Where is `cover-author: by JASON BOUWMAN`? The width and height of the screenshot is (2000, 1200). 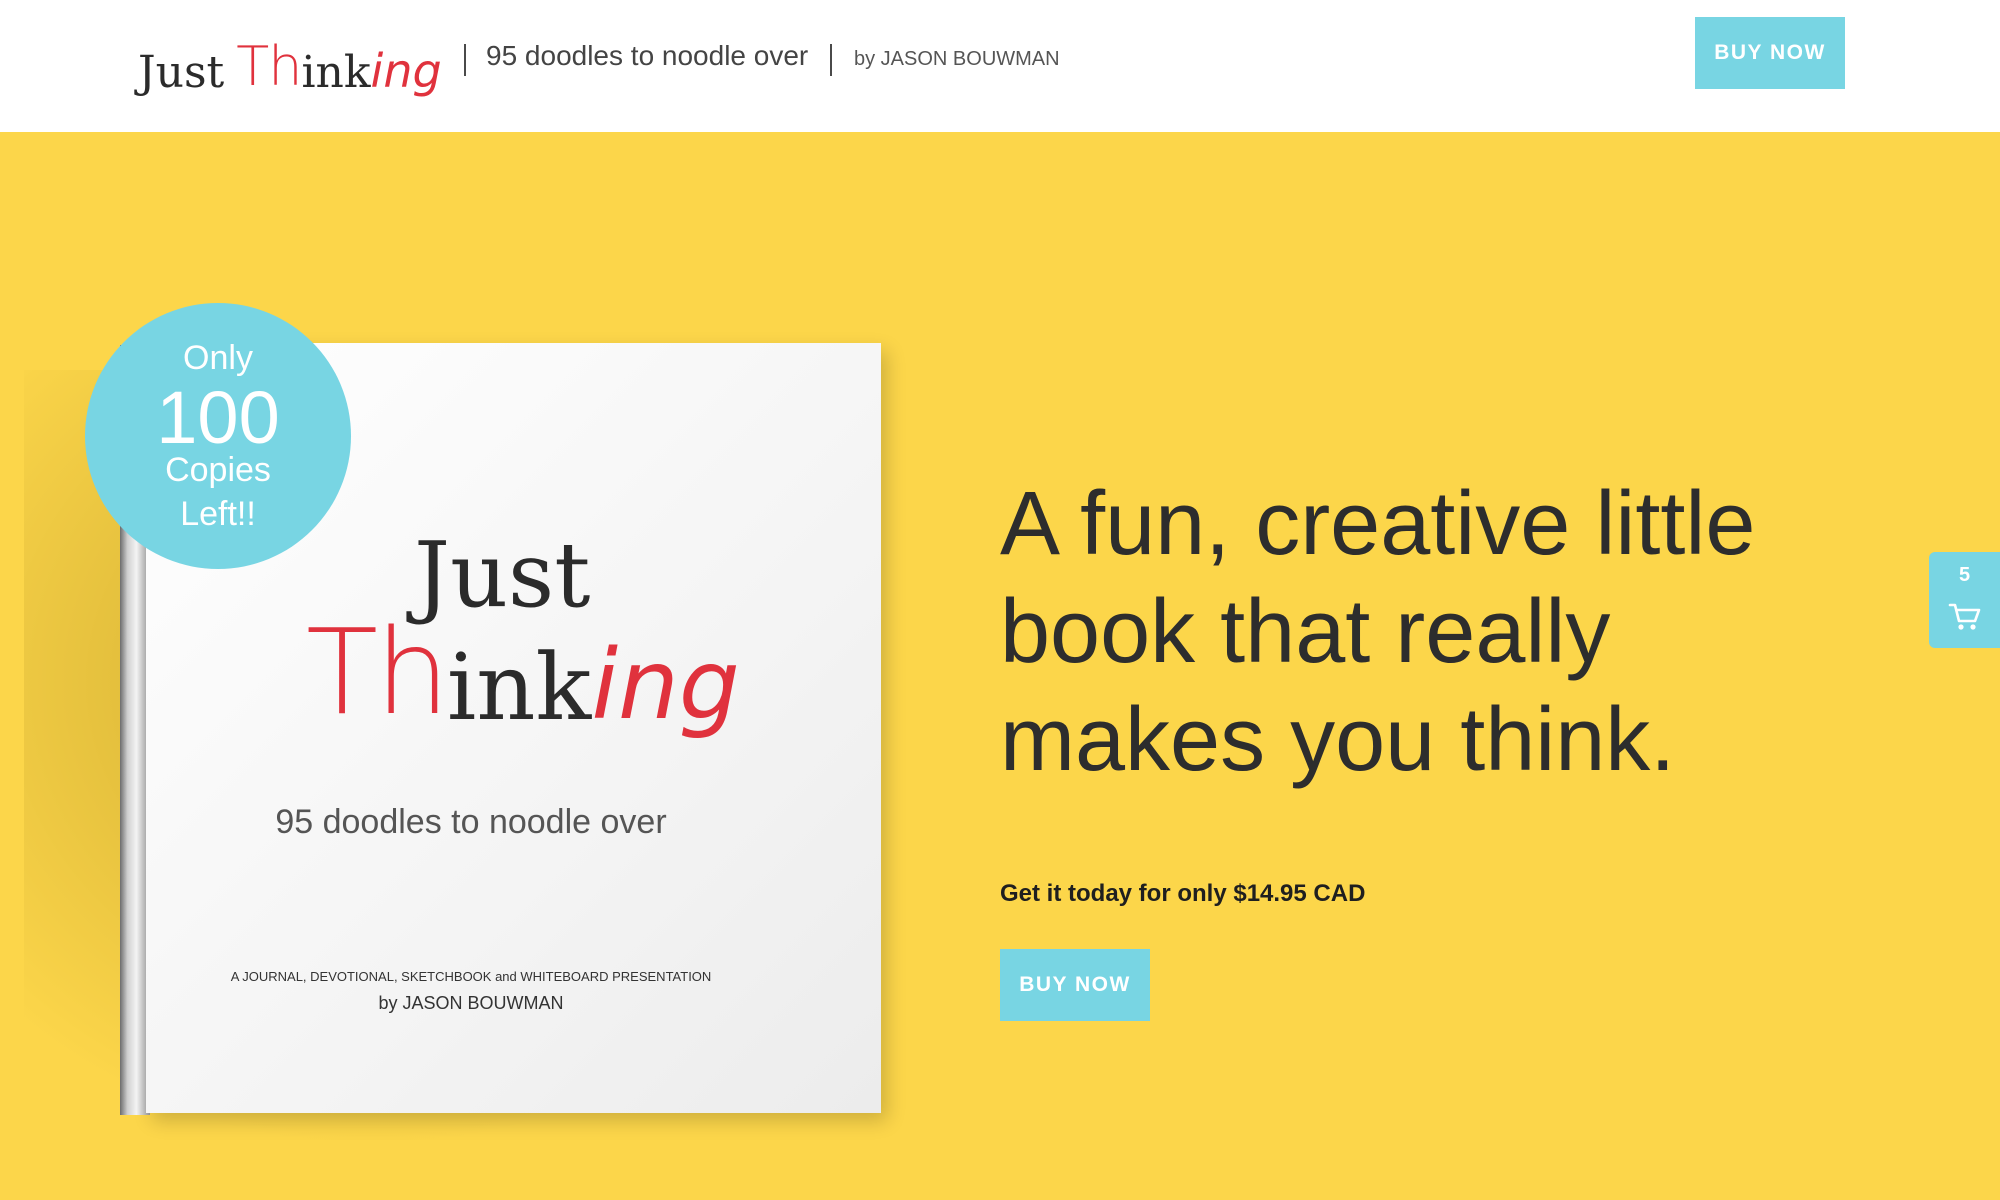
cover-author: by JASON BOUWMAN is located at coordinates (471, 1003).